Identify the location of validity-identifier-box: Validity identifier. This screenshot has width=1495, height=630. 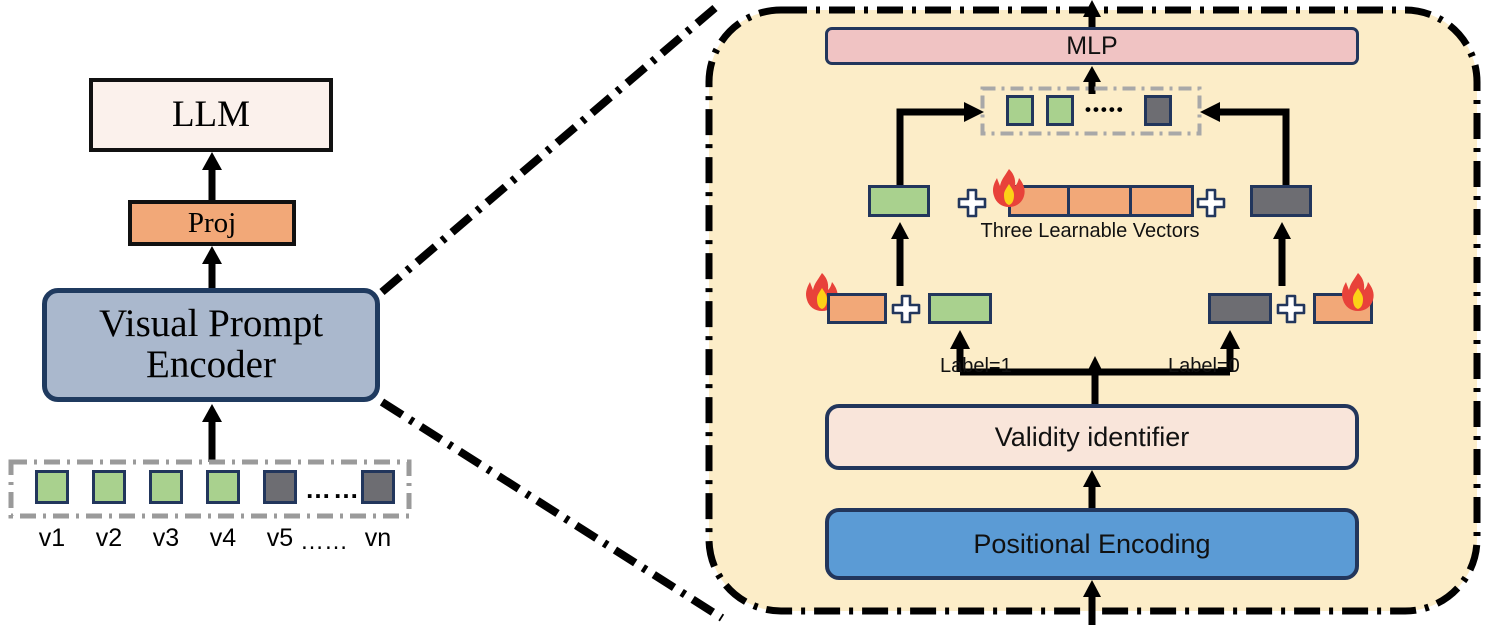
(1092, 437).